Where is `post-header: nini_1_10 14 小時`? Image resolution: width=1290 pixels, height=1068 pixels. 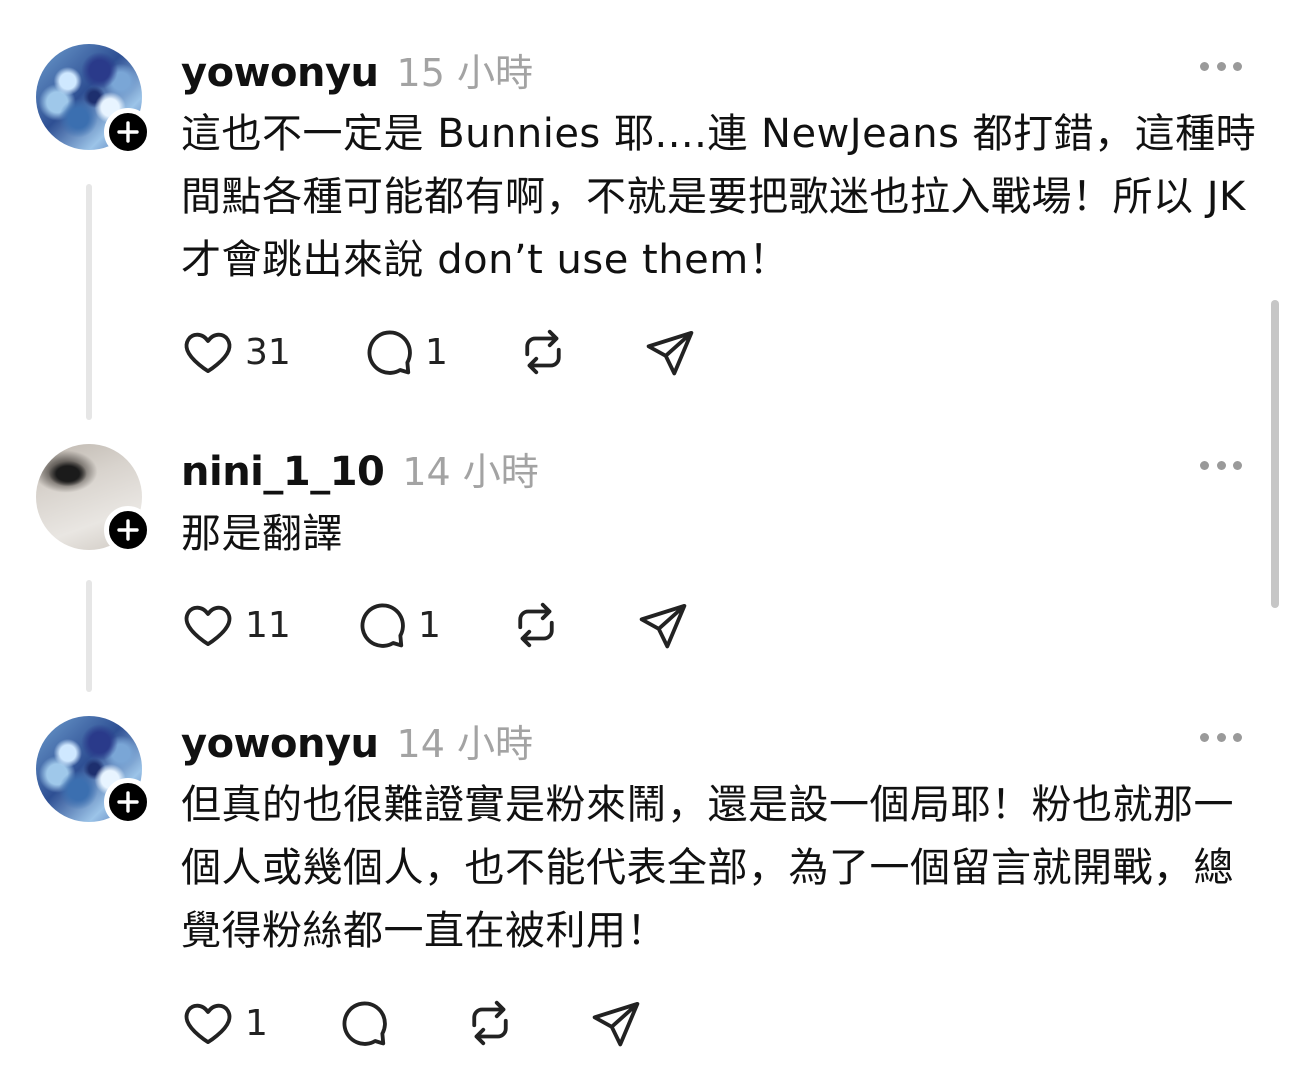
post-header: nini_1_10 14 小時 is located at coordinates (360, 468).